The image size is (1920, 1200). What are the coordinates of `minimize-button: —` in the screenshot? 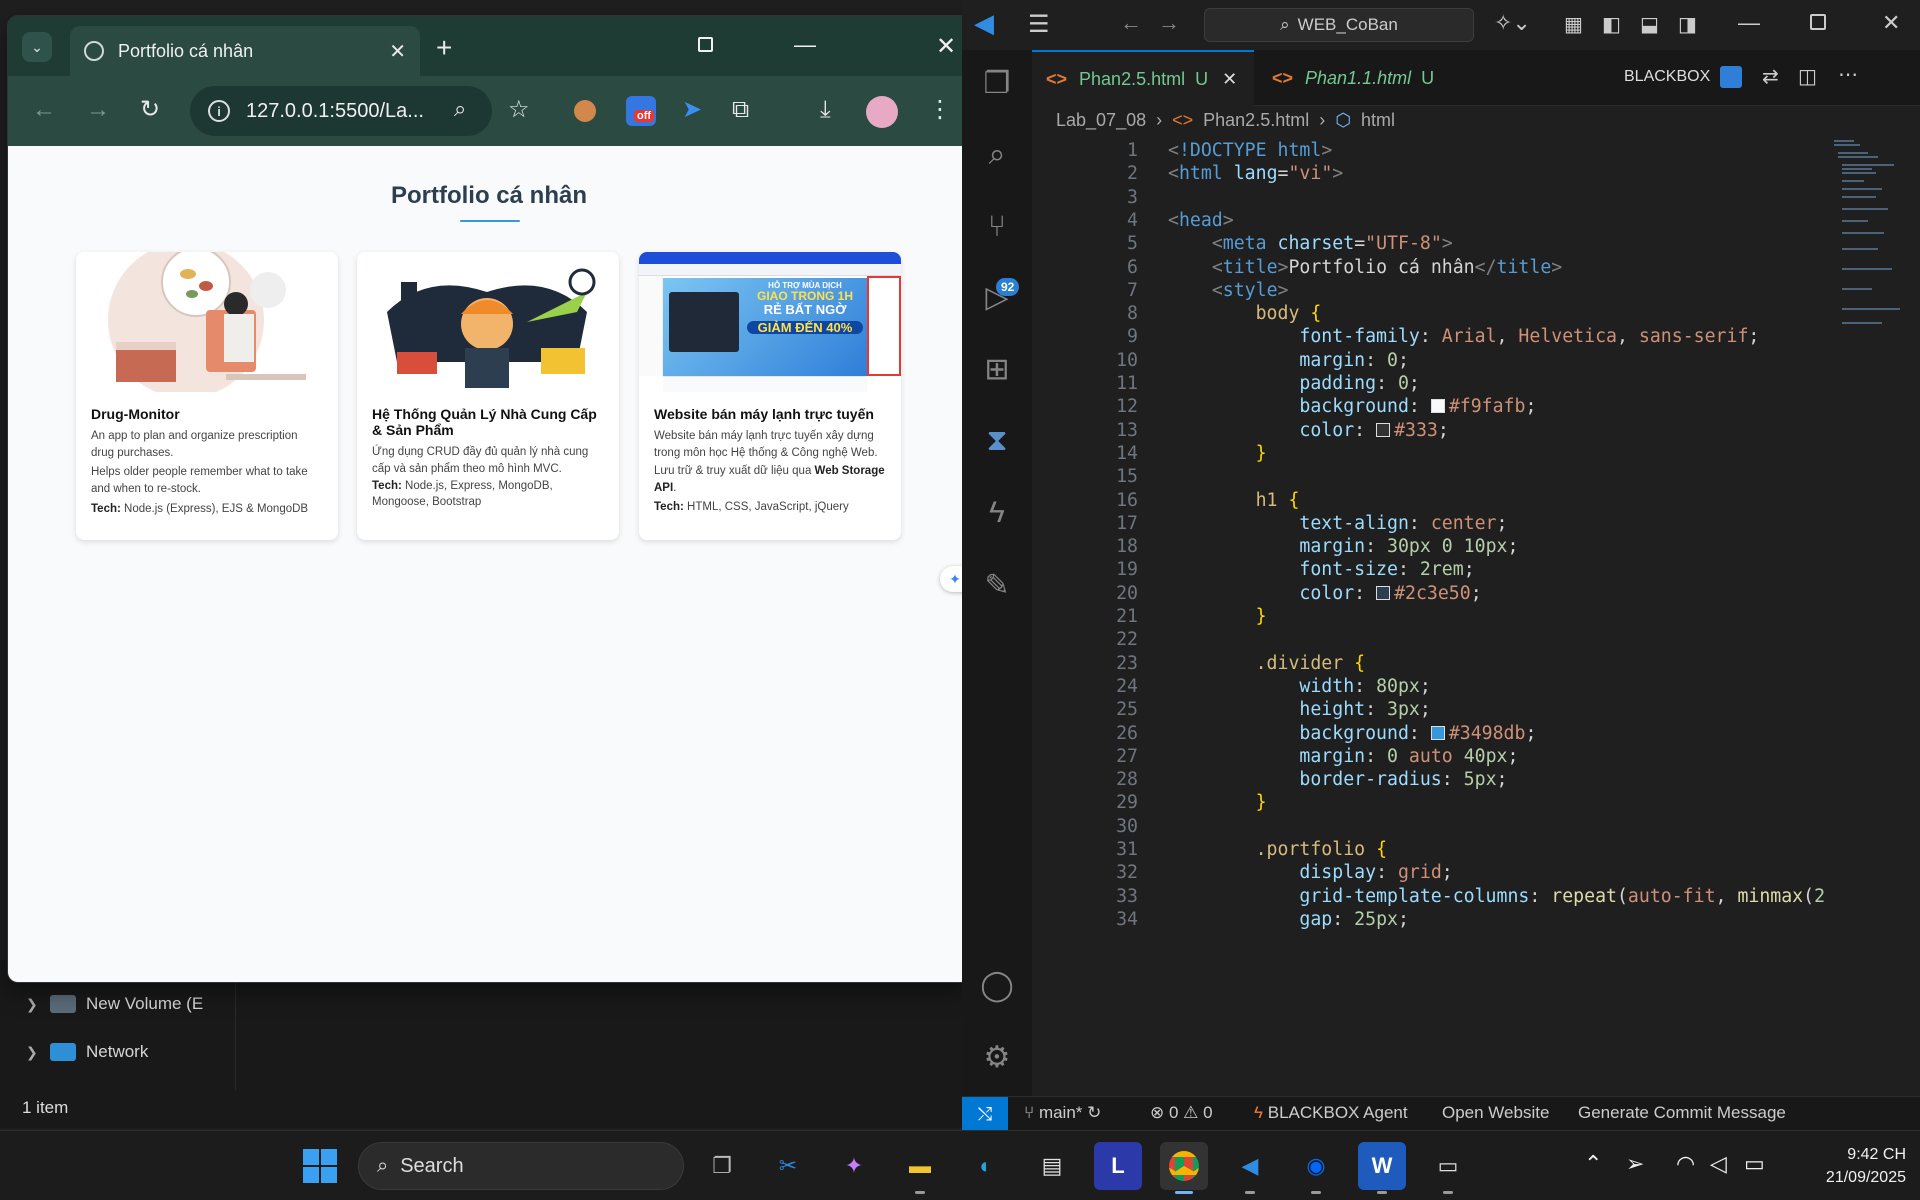 It's located at (1749, 23).